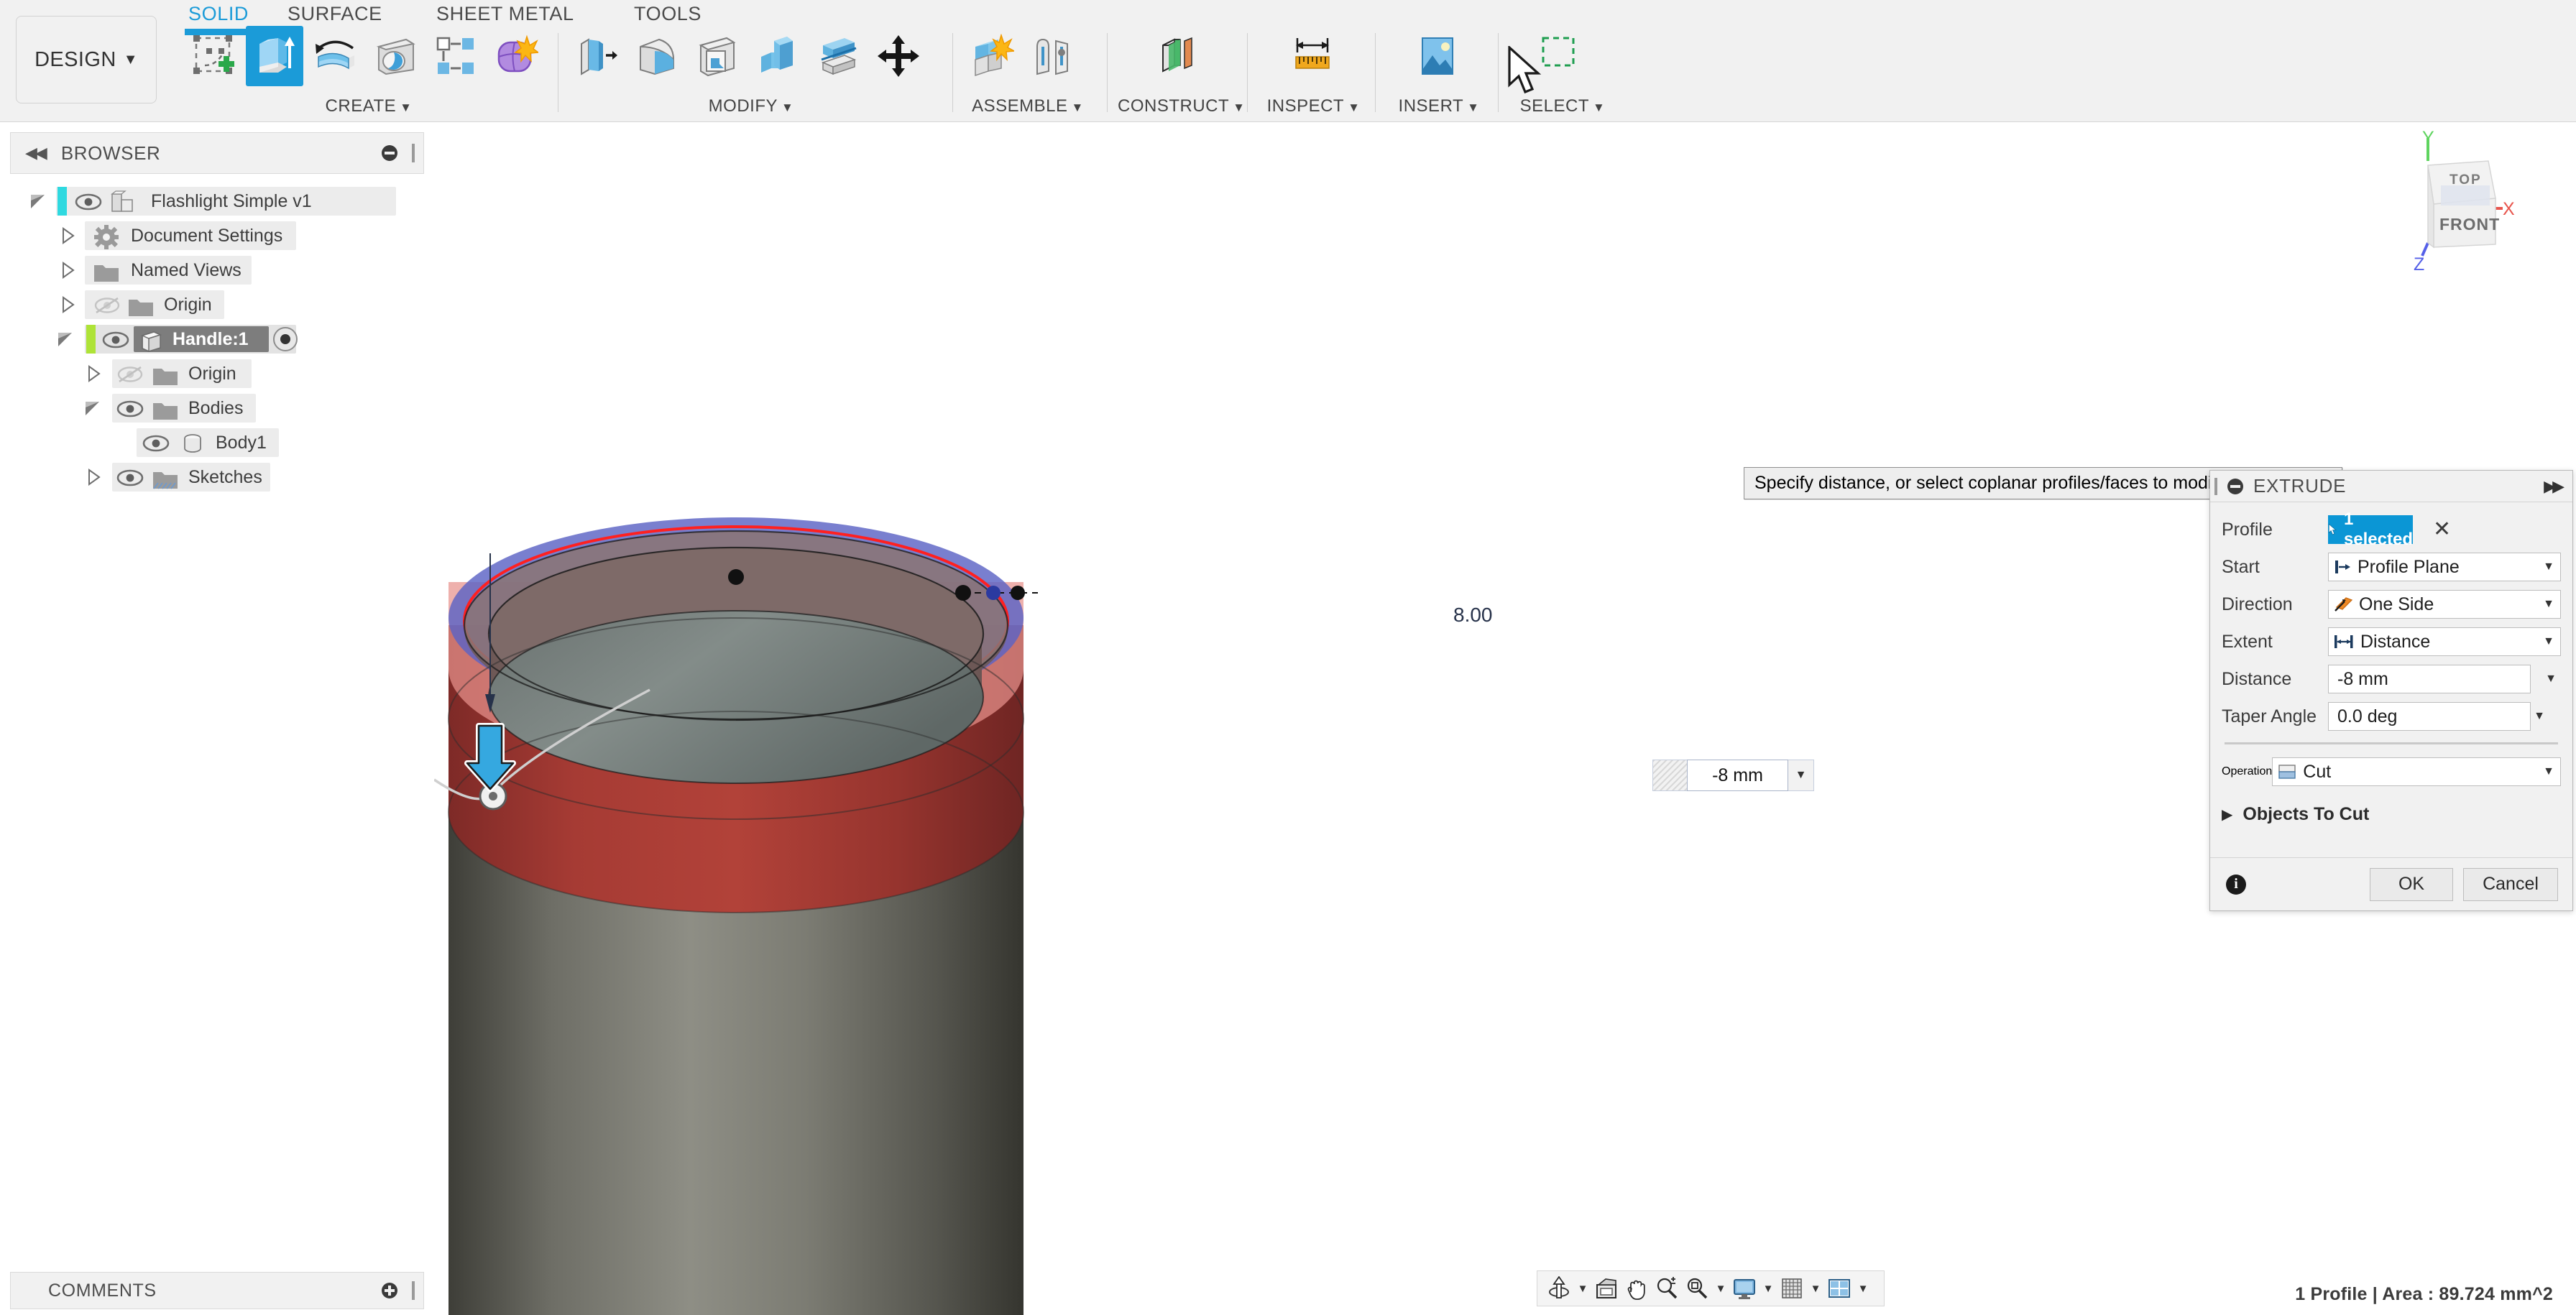 Image resolution: width=2576 pixels, height=1315 pixels. Describe the element at coordinates (2442, 529) in the screenshot. I see `clear-selection-icon: ✕` at that location.